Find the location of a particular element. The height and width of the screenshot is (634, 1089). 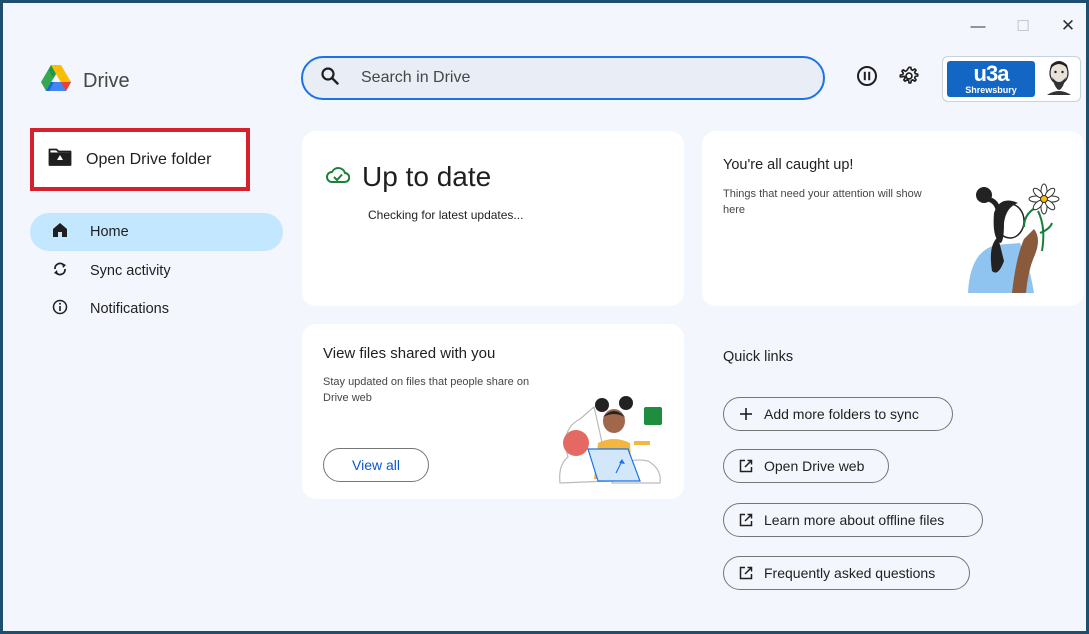

pause-sync-button is located at coordinates (867, 78).